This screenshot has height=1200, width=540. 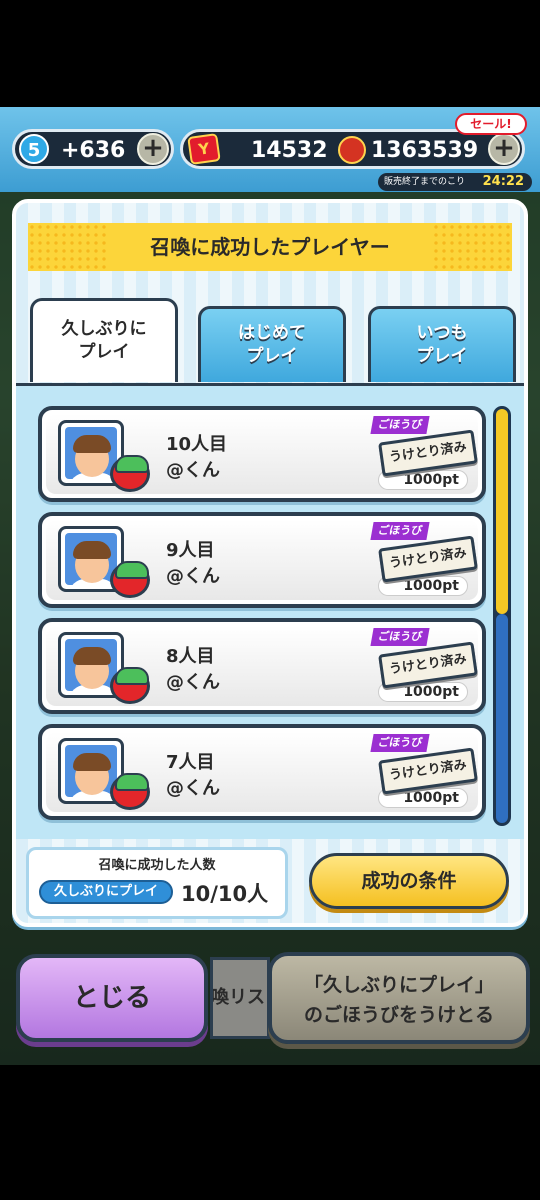 I want to click on scrollbar-track-fill, so click(x=502, y=718).